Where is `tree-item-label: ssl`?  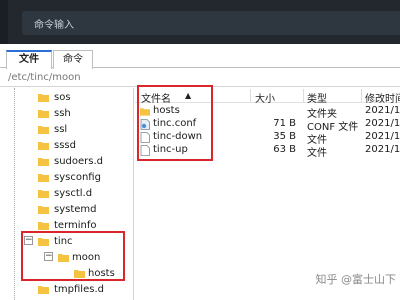
tree-item-label: ssl is located at coordinates (61, 129).